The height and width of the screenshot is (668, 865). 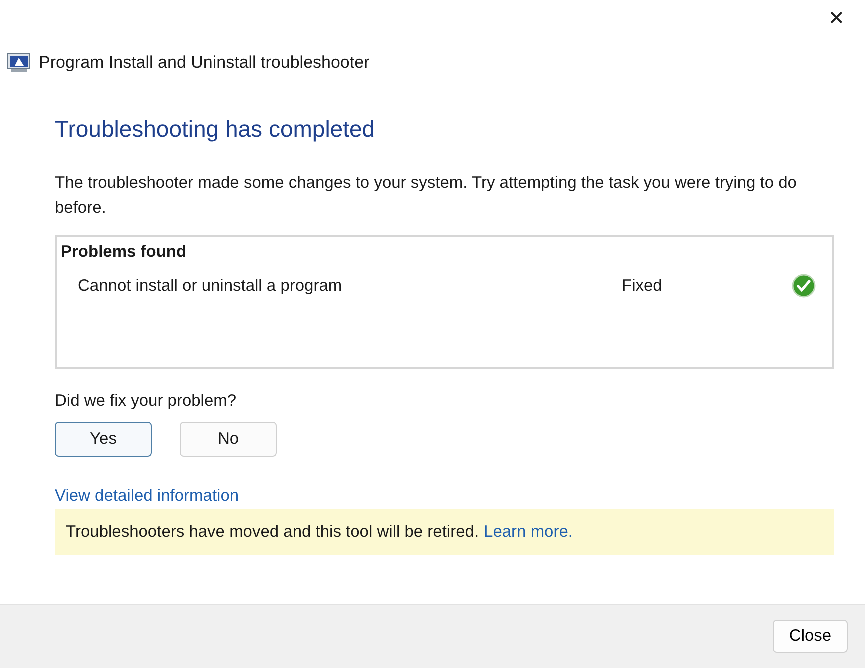 I want to click on problem-name: Cannot install or uninstall a program, so click(x=211, y=286).